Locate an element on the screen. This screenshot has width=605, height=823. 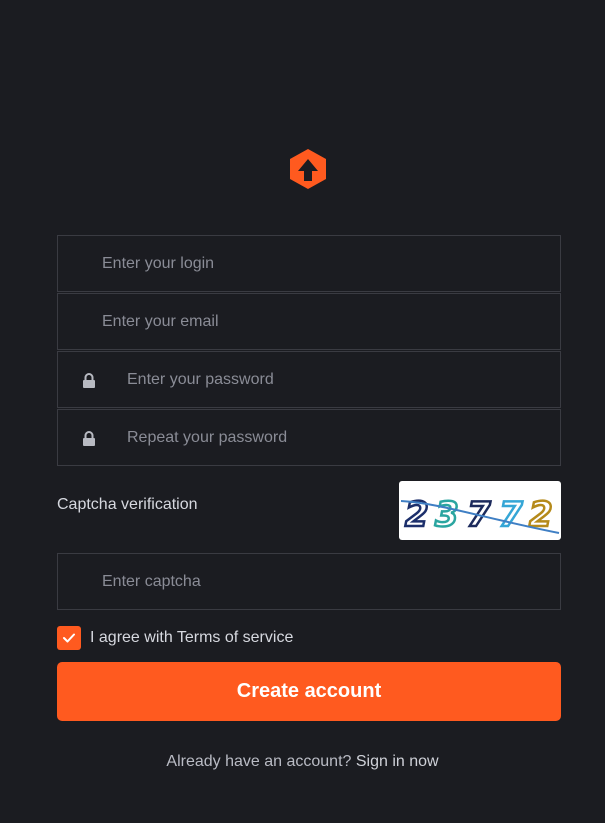
captcha-section: Captcha verification 2 3 7 7 2 is located at coordinates (309, 510).